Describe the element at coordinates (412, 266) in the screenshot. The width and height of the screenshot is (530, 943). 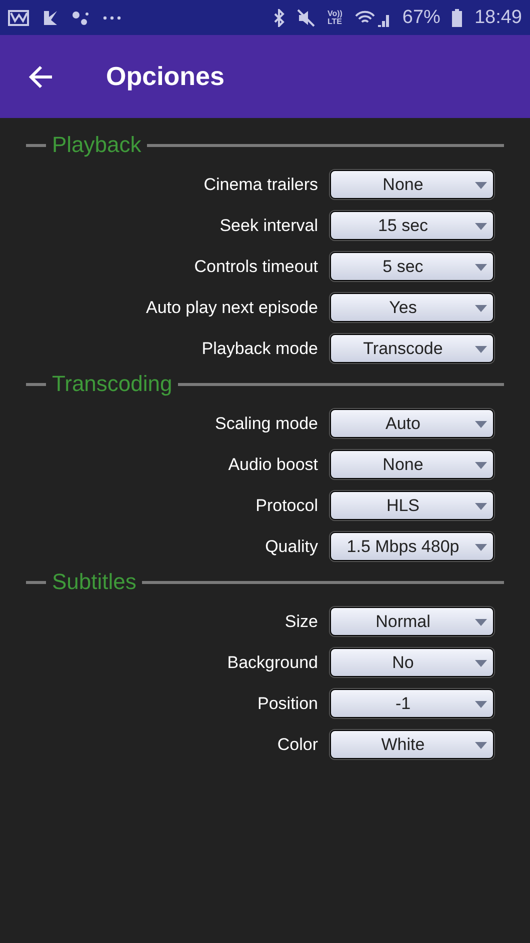
I see `dropdown: 5 sec` at that location.